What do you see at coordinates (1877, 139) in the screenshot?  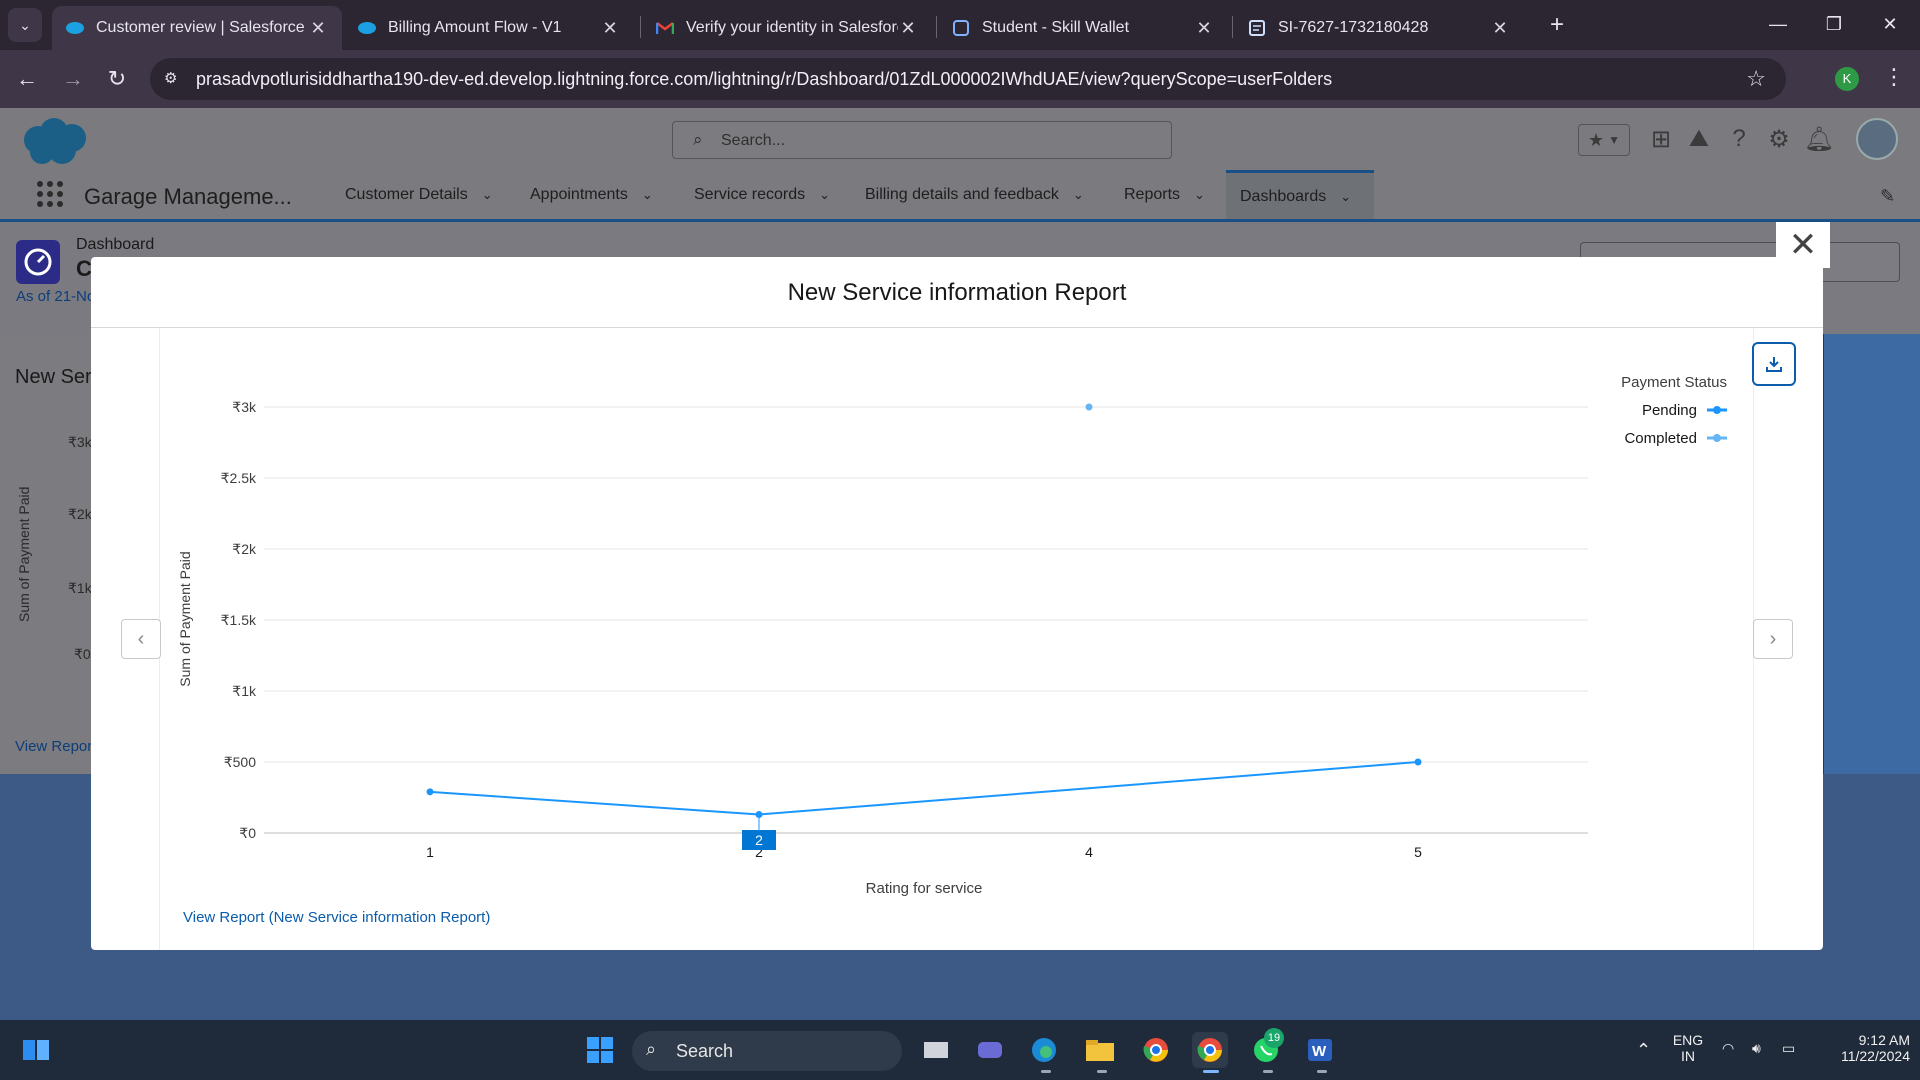 I see `user-avatar` at bounding box center [1877, 139].